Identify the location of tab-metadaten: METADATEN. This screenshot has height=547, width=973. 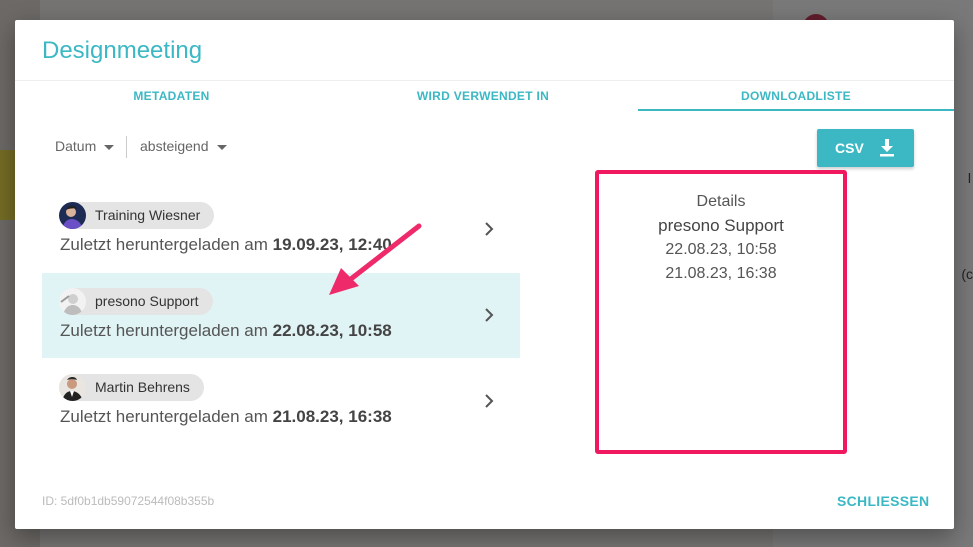
(171, 96).